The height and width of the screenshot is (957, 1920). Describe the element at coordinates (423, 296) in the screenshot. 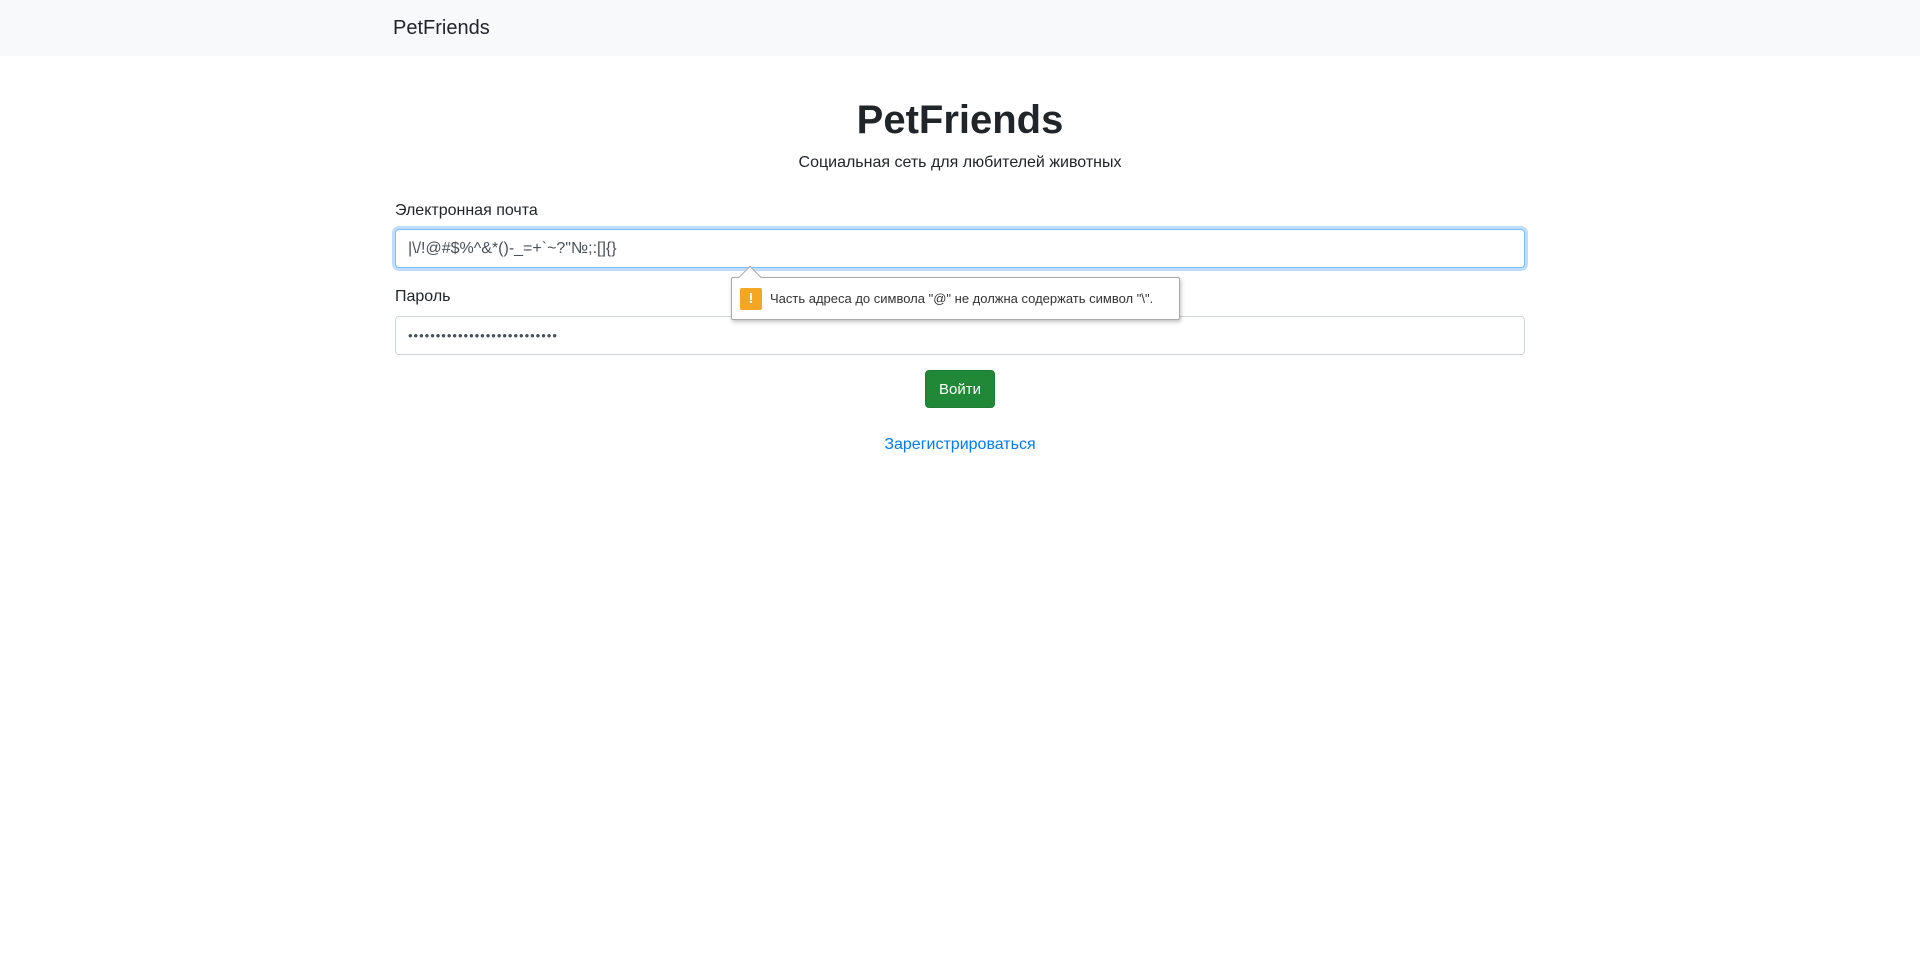

I see `password-label: Пароль` at that location.